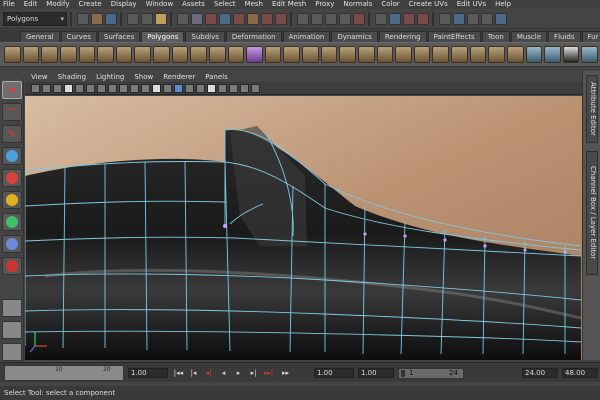 This screenshot has height=400, width=600. I want to click on poly-sphere-icon, so click(12, 54).